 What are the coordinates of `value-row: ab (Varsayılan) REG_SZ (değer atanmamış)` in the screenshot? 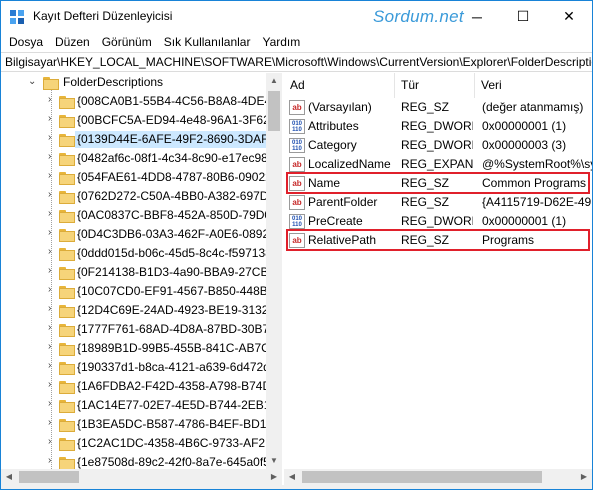 It's located at (438, 107).